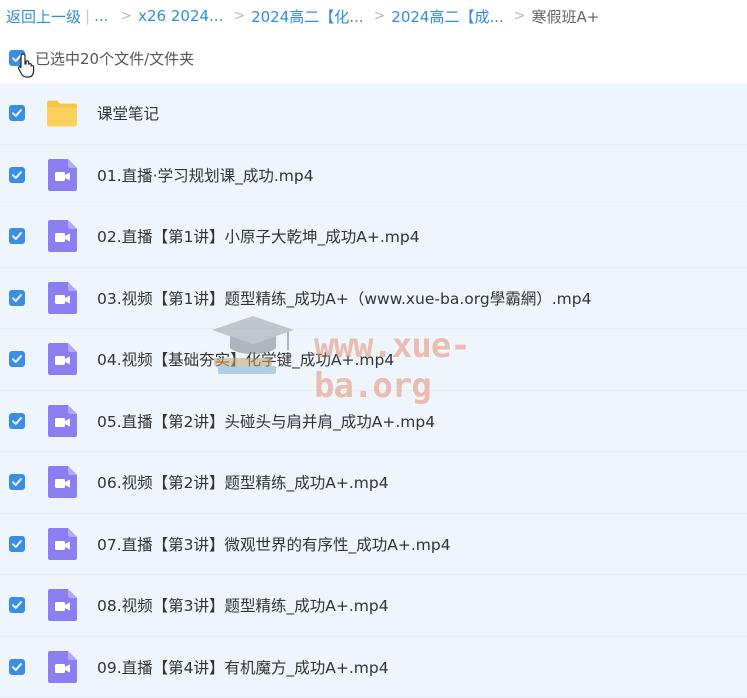 This screenshot has height=698, width=747. What do you see at coordinates (373, 58) in the screenshot?
I see `selection-bar: 已选中20个文件/文件夹` at bounding box center [373, 58].